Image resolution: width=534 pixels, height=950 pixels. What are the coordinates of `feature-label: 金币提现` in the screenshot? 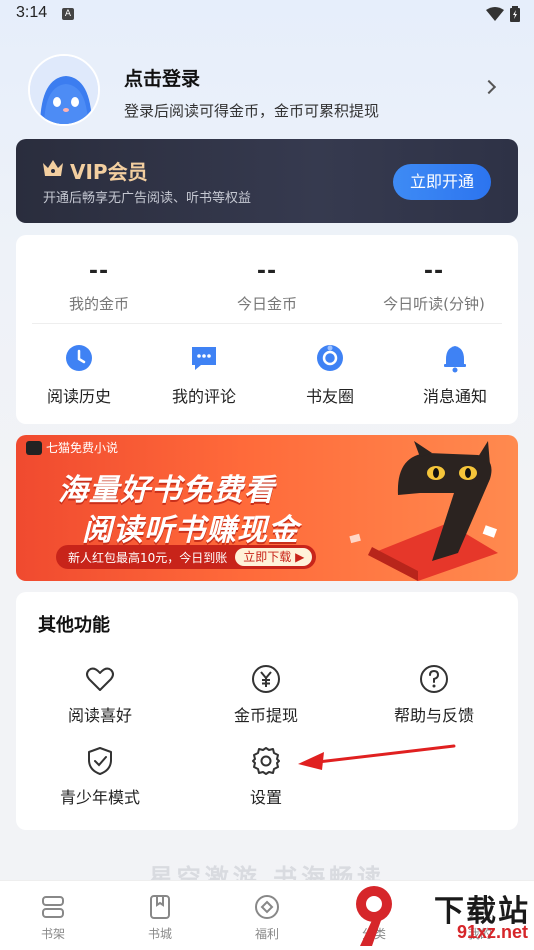 It's located at (265, 715).